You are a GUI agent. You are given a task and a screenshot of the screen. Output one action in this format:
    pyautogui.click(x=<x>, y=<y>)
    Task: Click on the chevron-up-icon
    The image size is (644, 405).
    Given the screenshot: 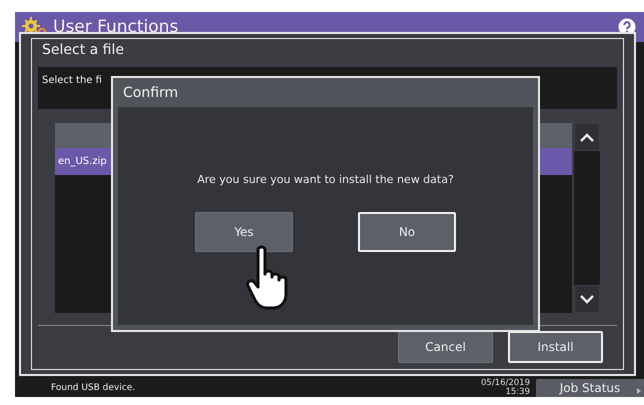 What is the action you would take?
    pyautogui.click(x=587, y=137)
    